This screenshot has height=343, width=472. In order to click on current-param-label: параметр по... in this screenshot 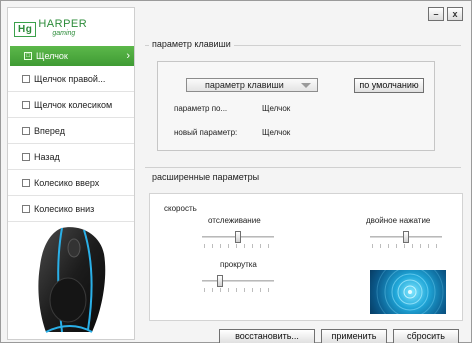, I will do `click(201, 108)`.